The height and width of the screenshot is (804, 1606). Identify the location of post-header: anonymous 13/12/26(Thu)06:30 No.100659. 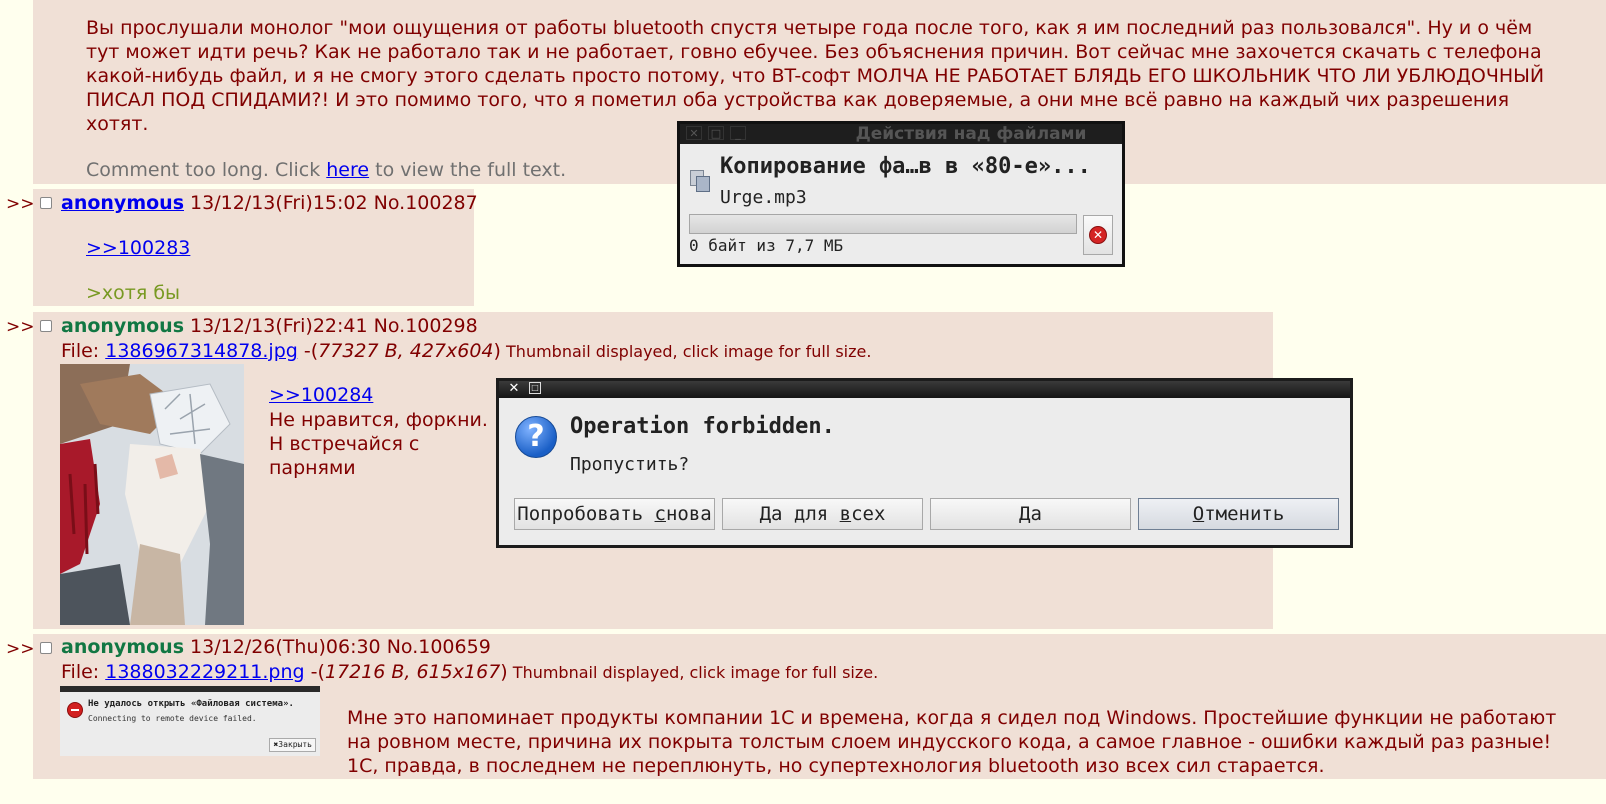
(276, 647).